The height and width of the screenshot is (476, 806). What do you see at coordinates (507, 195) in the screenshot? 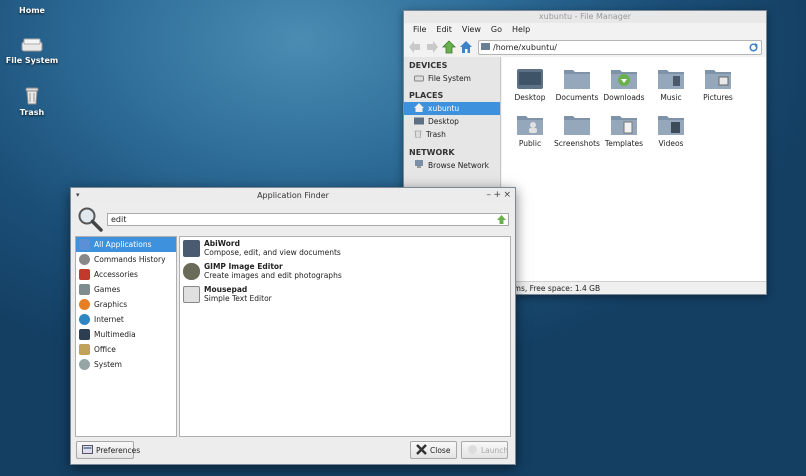
I see `close-icon: ×` at bounding box center [507, 195].